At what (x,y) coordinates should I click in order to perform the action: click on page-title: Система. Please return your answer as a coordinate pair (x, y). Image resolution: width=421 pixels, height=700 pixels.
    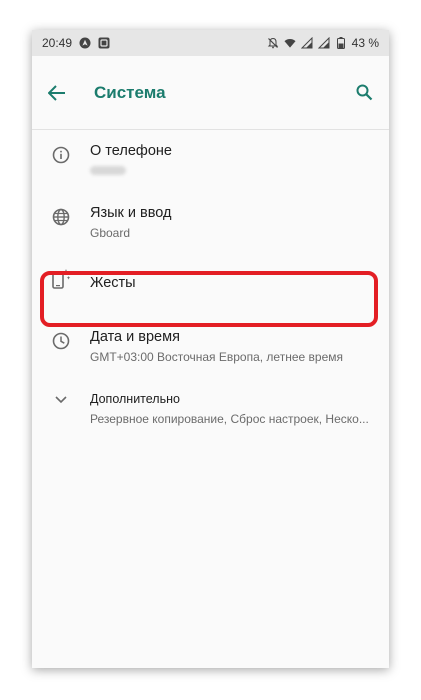
    Looking at the image, I should click on (130, 92).